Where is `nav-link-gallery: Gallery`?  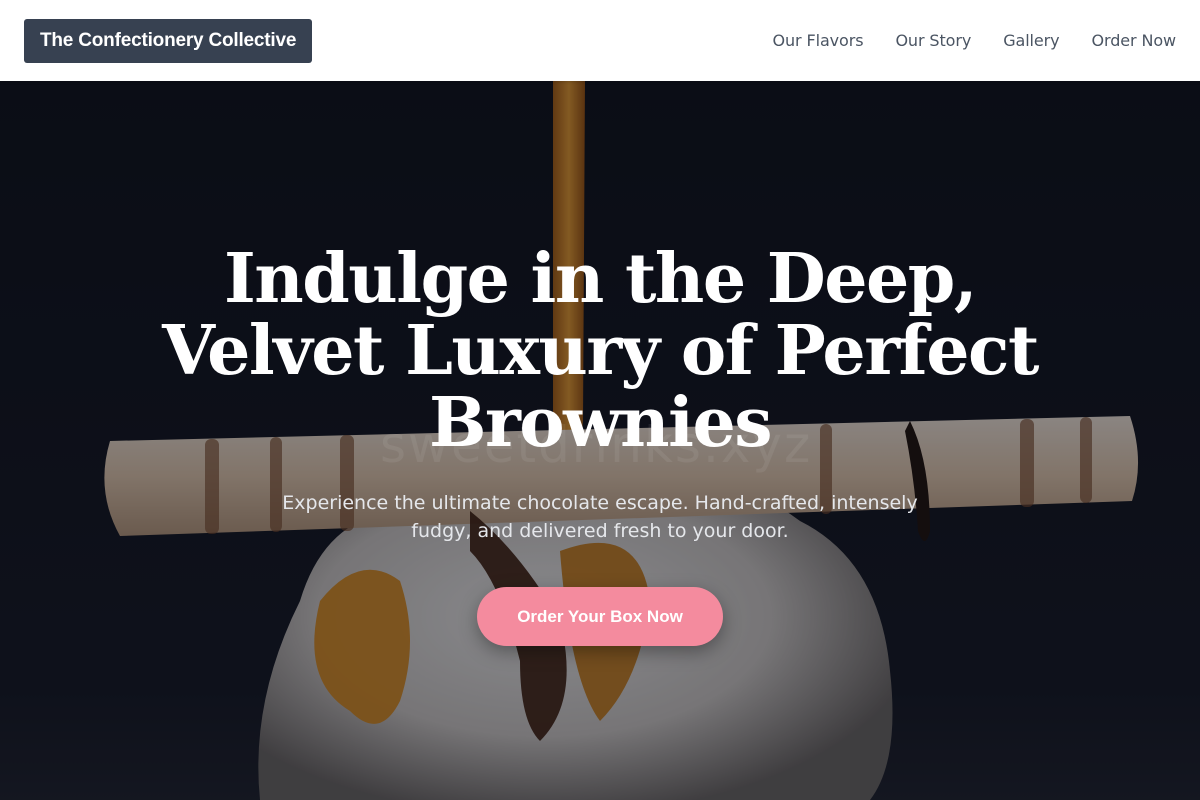
nav-link-gallery: Gallery is located at coordinates (1031, 40).